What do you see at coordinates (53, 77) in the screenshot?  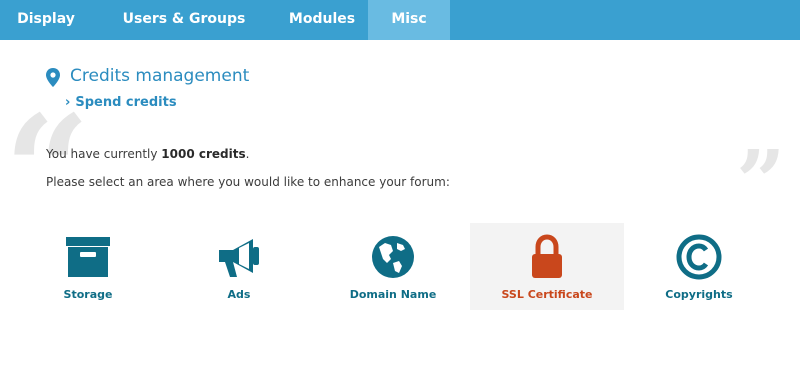 I see `location-pin-icon` at bounding box center [53, 77].